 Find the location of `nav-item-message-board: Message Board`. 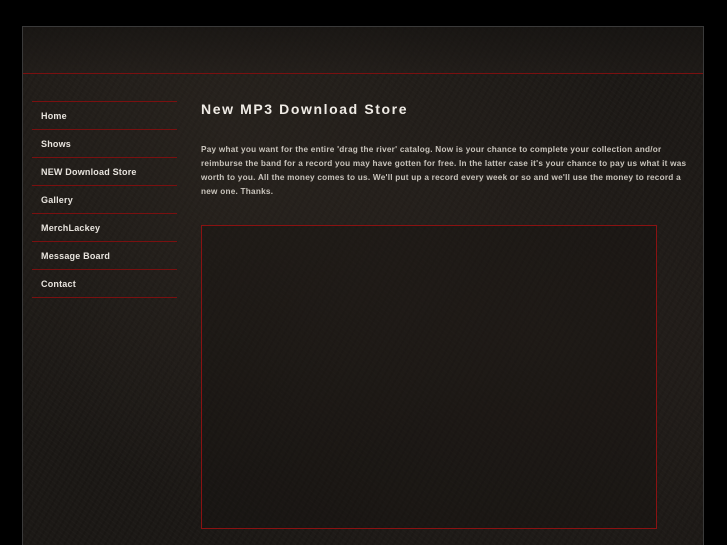

nav-item-message-board: Message Board is located at coordinates (104, 256).